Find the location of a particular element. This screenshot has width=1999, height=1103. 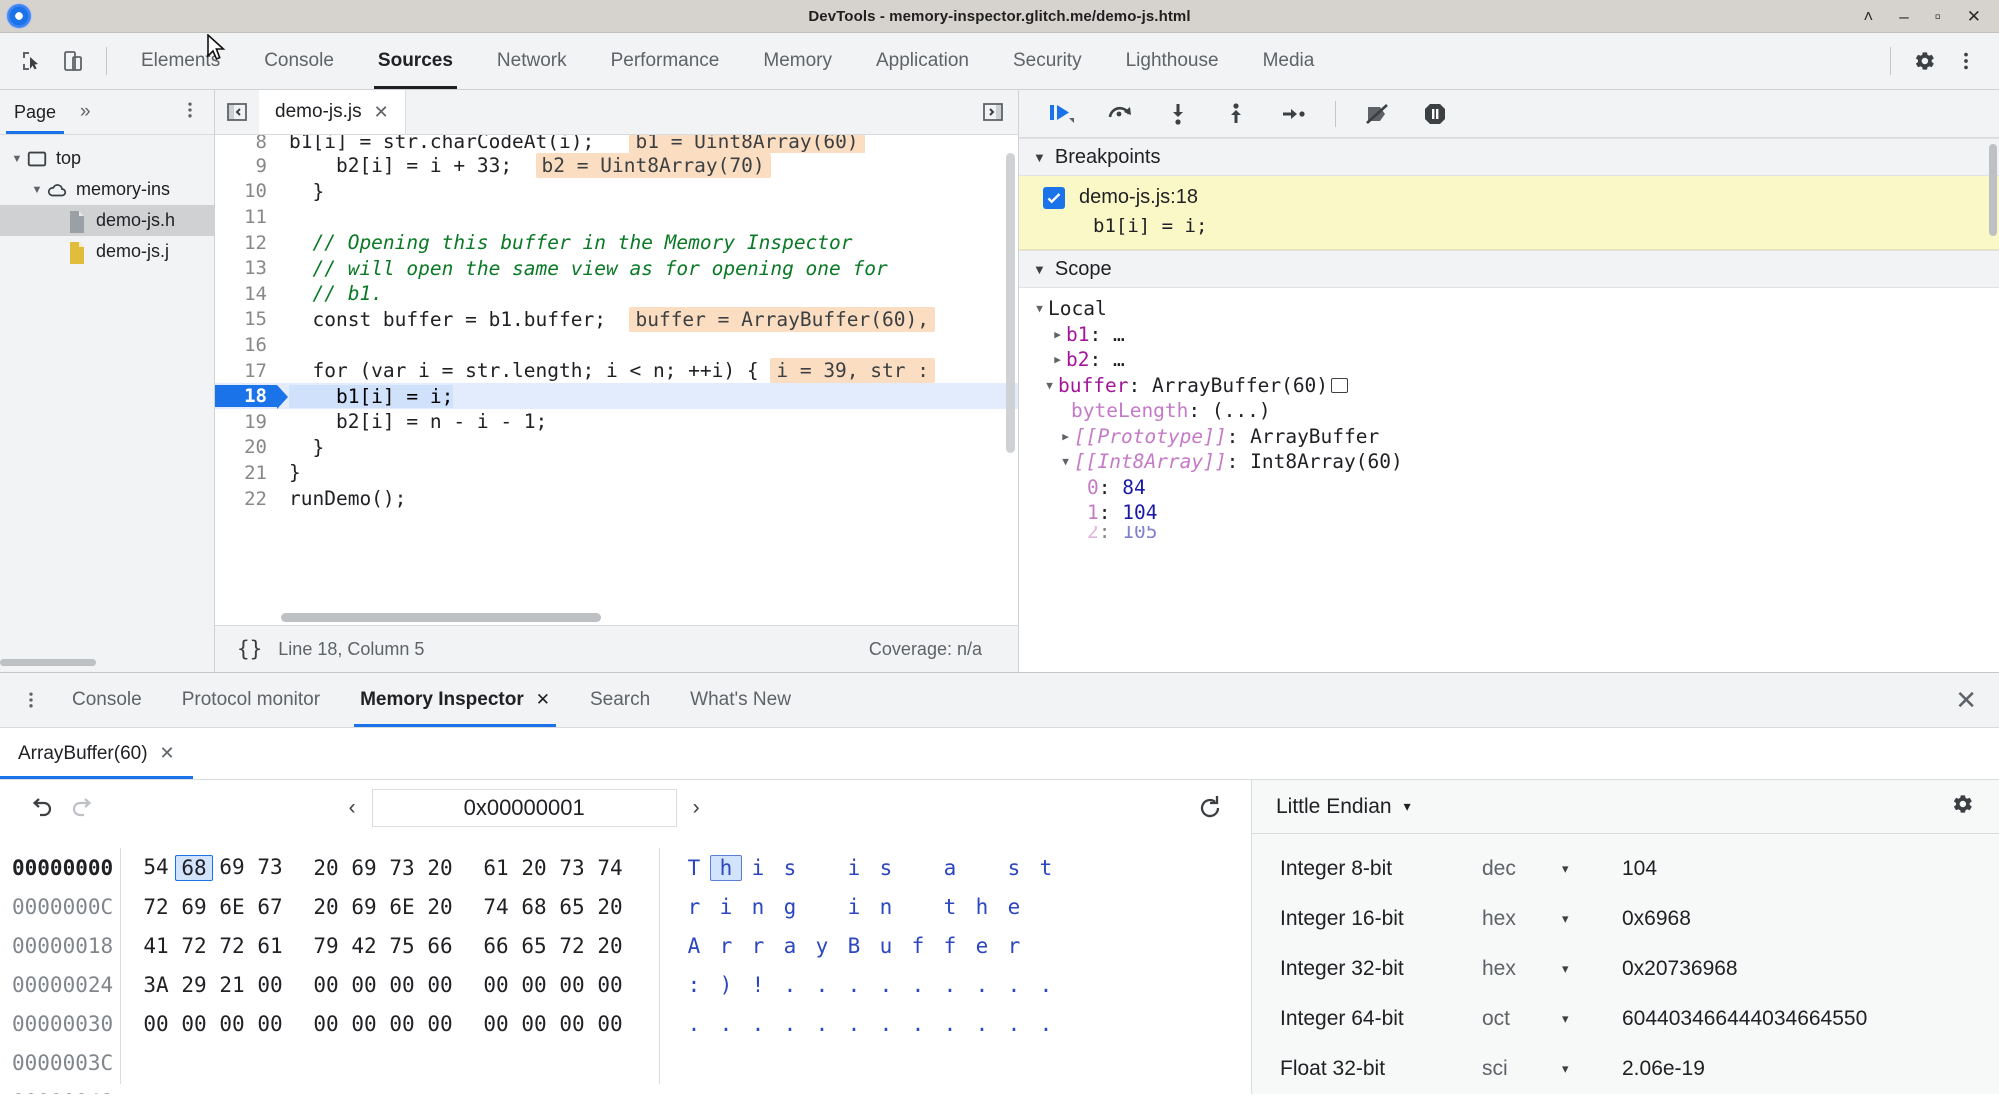

hex-byte: 67 is located at coordinates (270, 907).